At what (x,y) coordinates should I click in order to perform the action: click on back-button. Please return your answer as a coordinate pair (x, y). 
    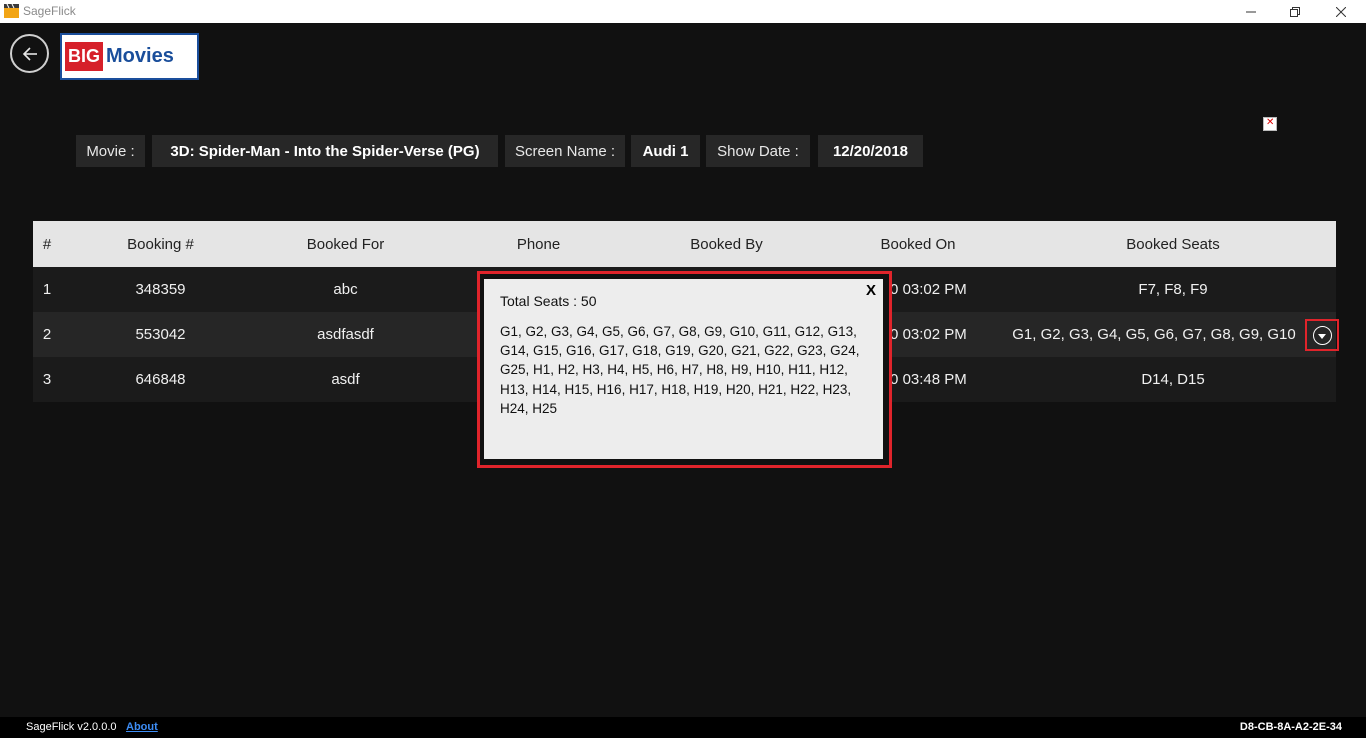
    Looking at the image, I should click on (29, 53).